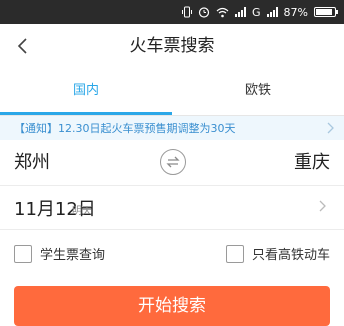 This screenshot has height=326, width=344. I want to click on tab-europe-rail: 欧铁, so click(258, 92).